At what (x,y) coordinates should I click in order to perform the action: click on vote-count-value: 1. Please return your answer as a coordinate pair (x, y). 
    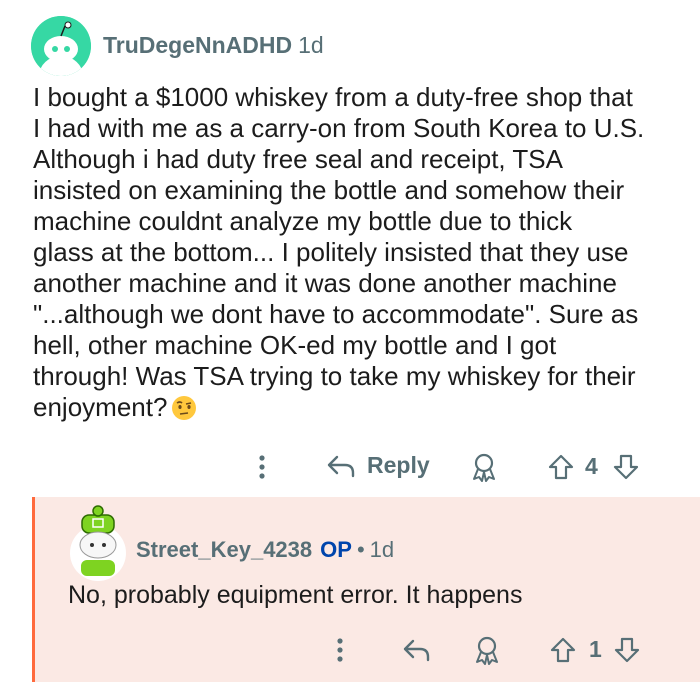
    Looking at the image, I should click on (595, 649).